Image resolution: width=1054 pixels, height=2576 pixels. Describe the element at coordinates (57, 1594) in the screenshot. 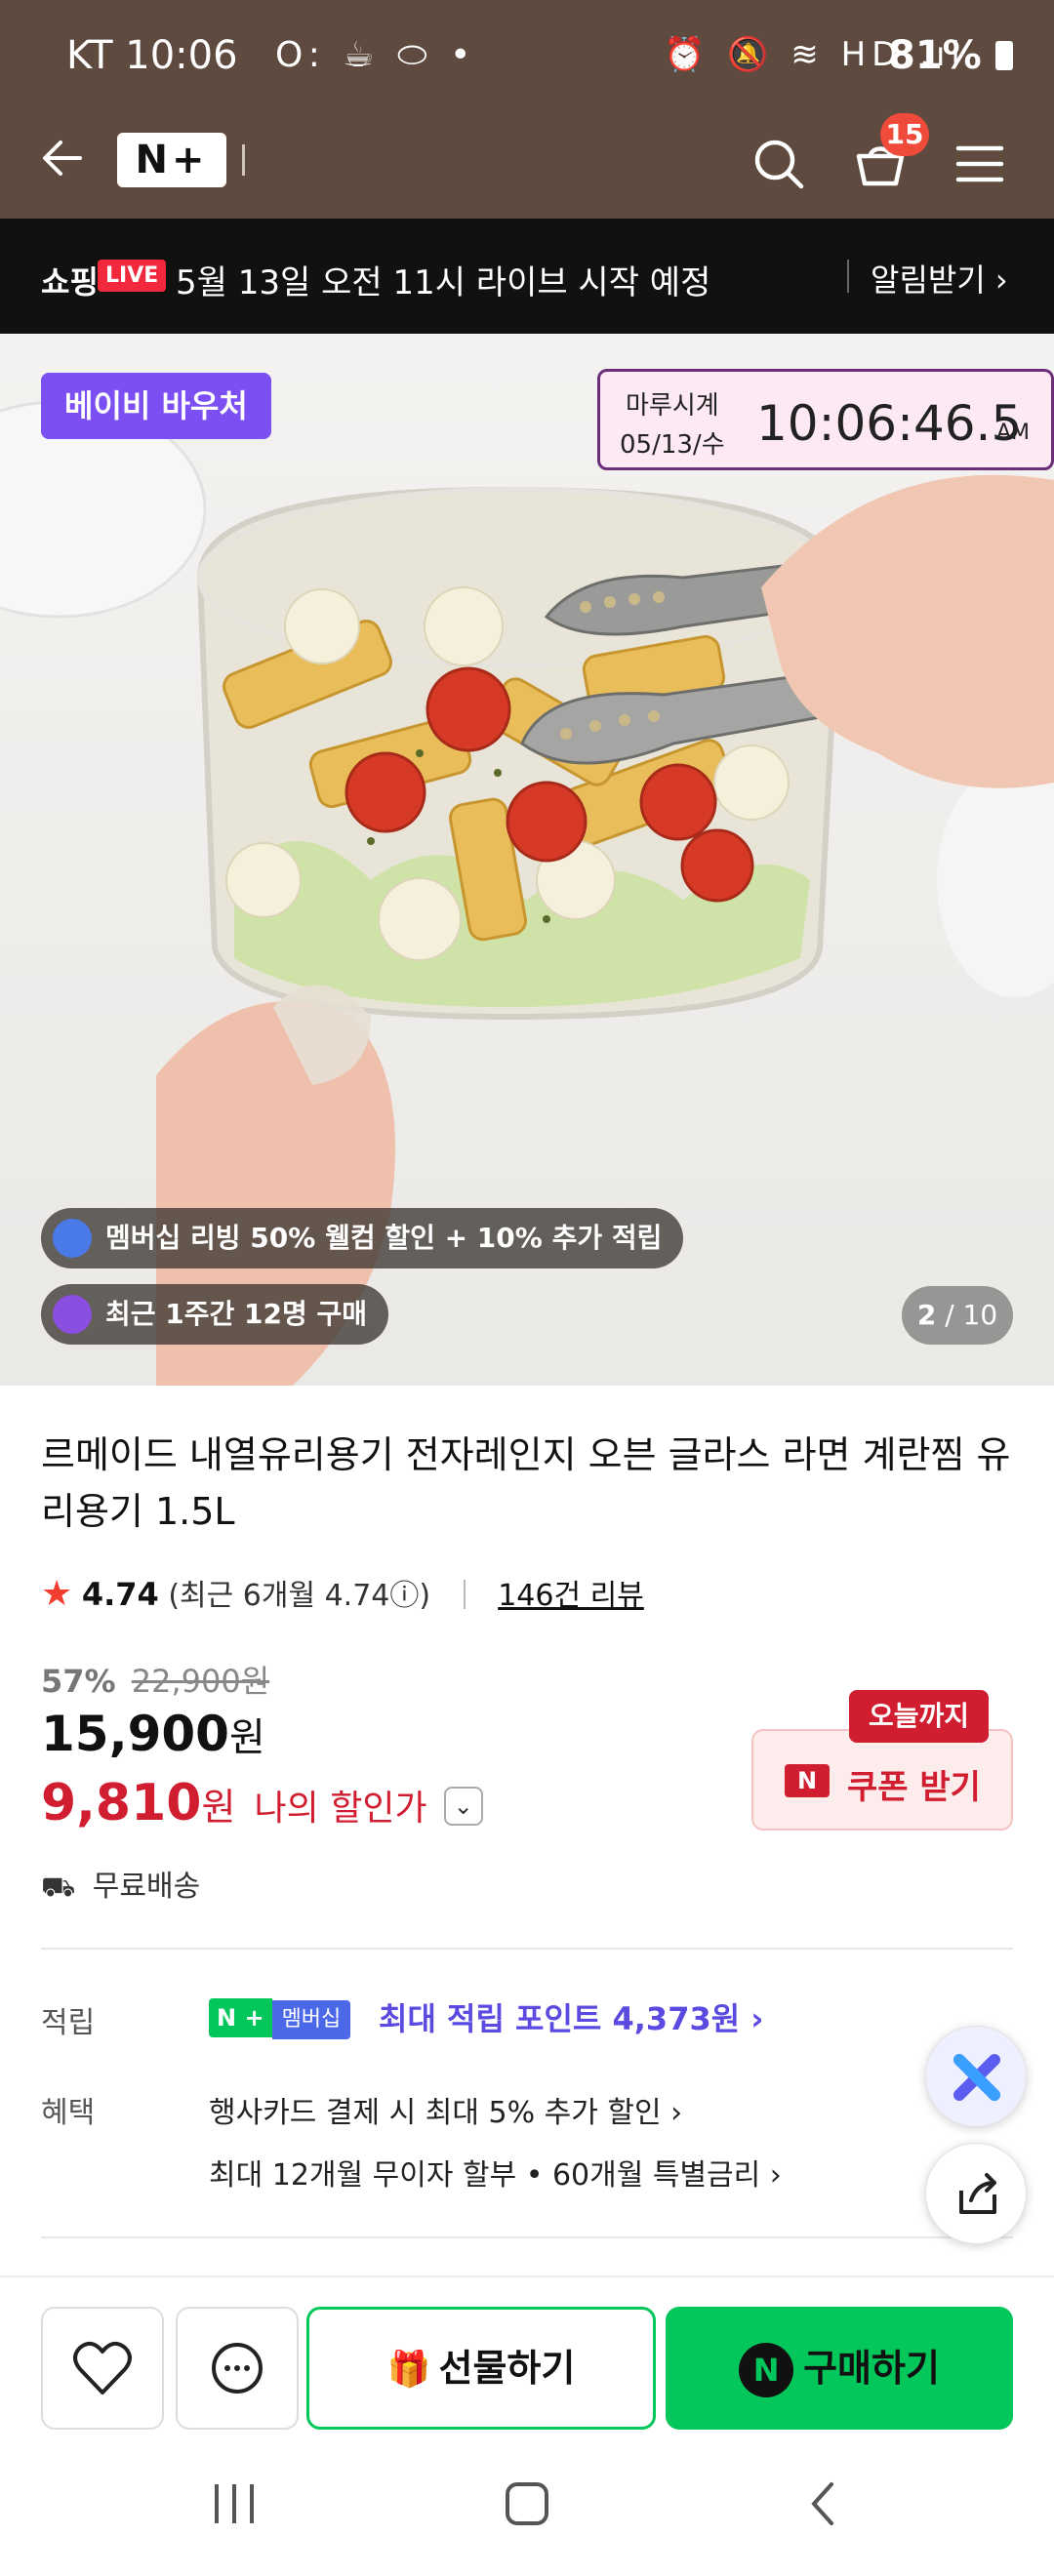

I see `star-icon: ★` at that location.